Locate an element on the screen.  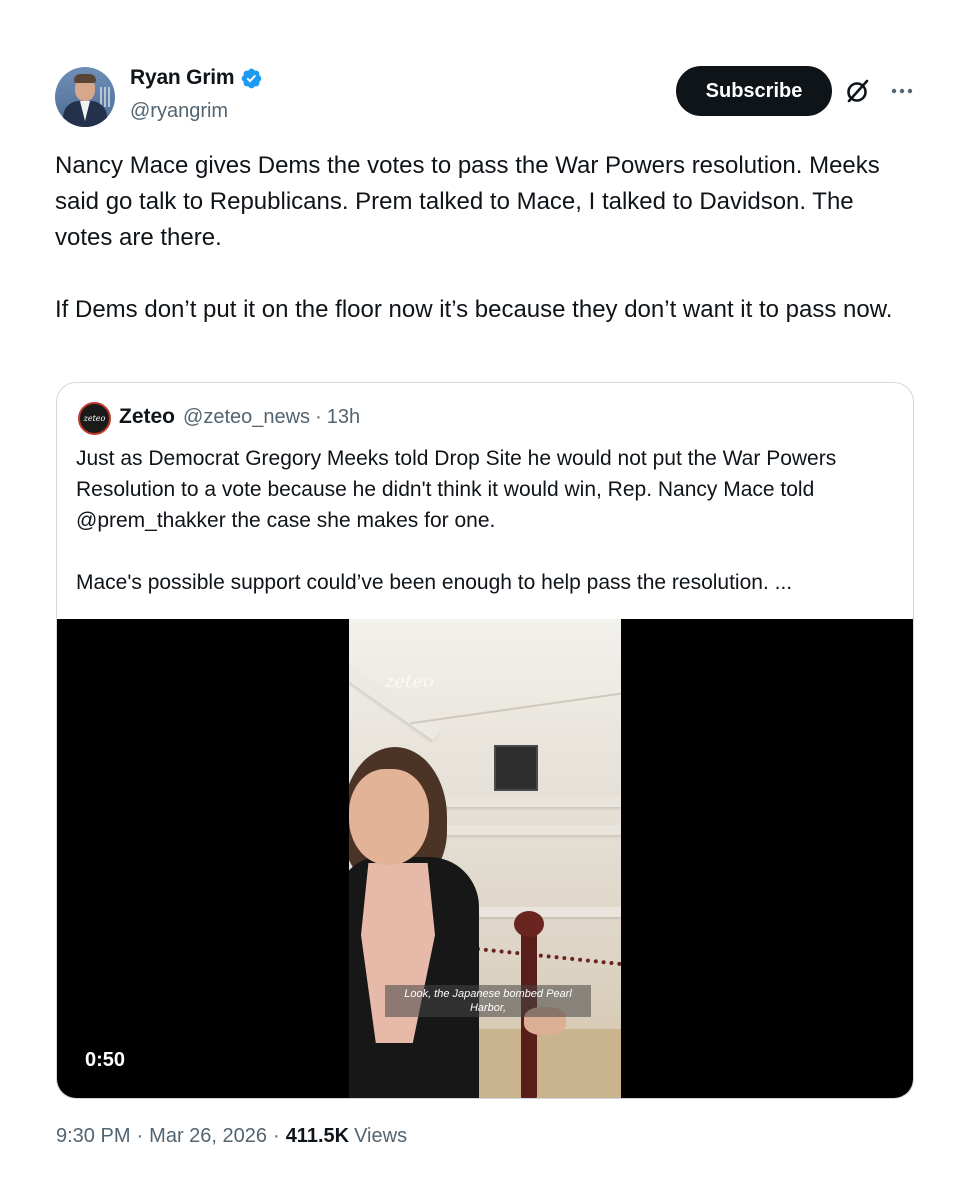
views-count: 411.5K is located at coordinates (317, 1136).